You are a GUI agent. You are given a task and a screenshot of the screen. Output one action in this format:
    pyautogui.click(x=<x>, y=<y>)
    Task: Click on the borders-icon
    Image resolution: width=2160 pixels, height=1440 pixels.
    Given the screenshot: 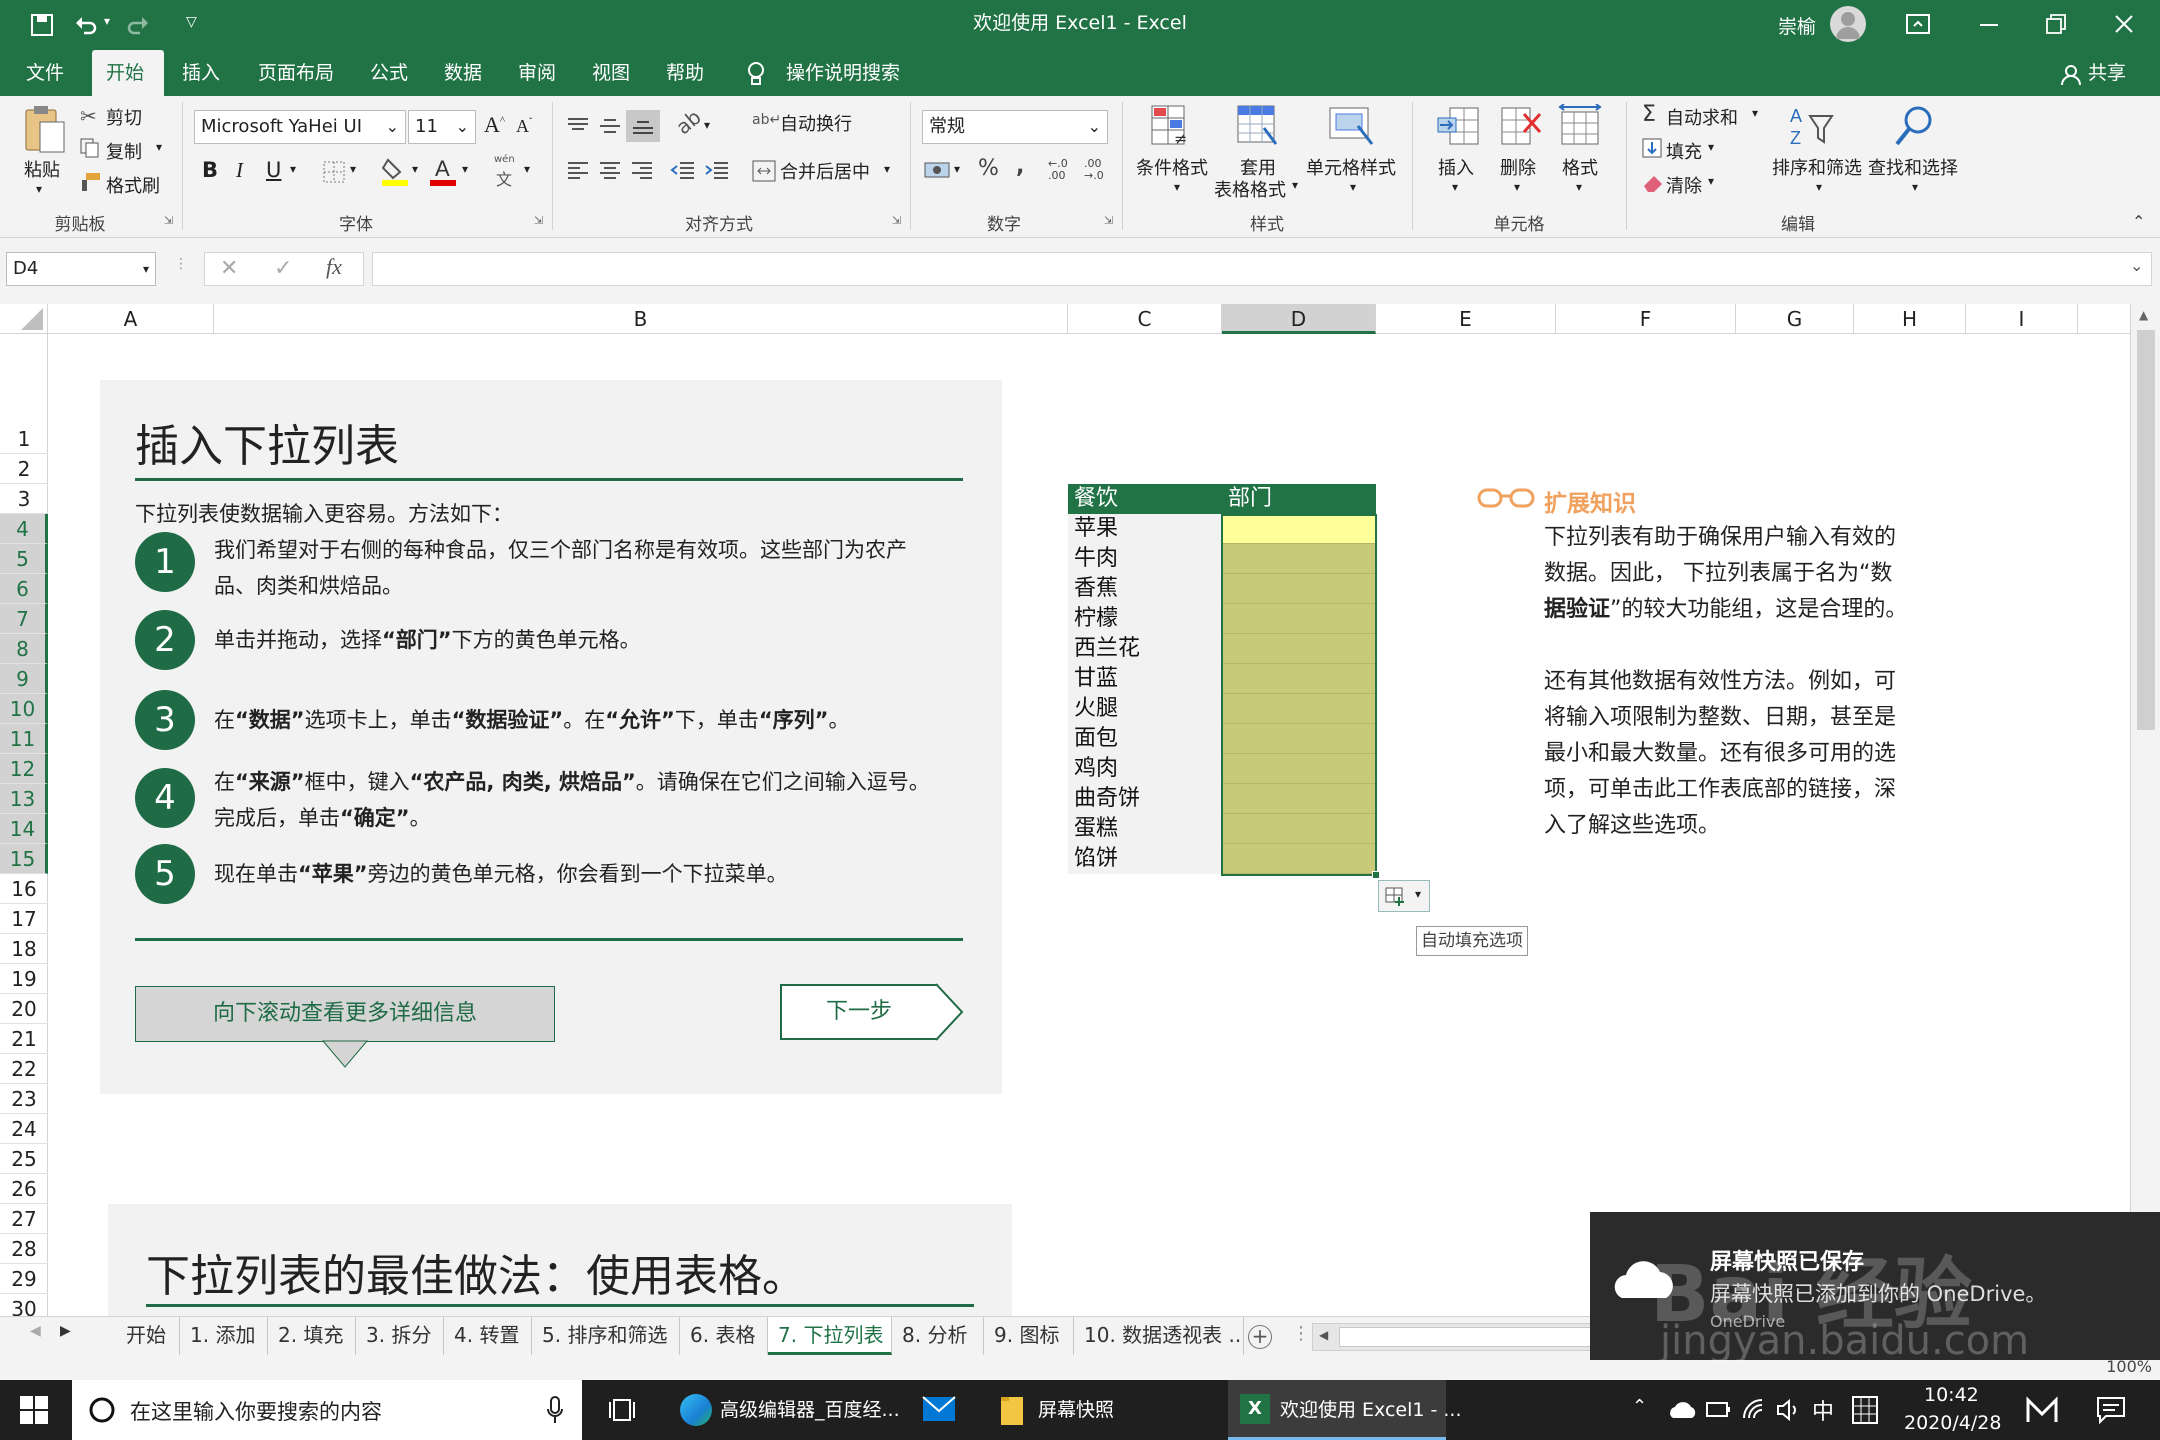 What is the action you would take?
    pyautogui.click(x=334, y=172)
    